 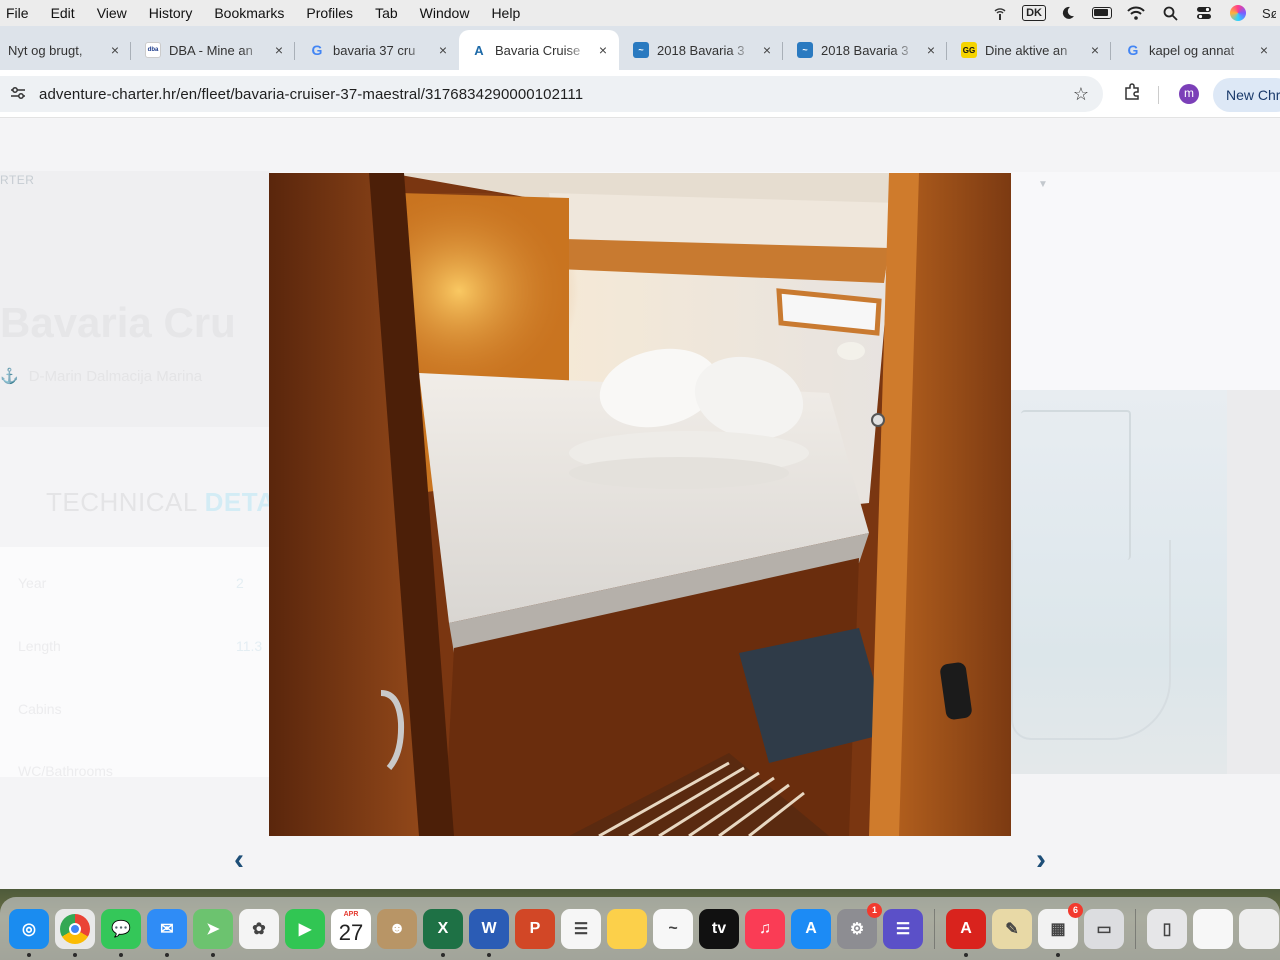 I want to click on spotlight-search-icon, so click(x=1170, y=13).